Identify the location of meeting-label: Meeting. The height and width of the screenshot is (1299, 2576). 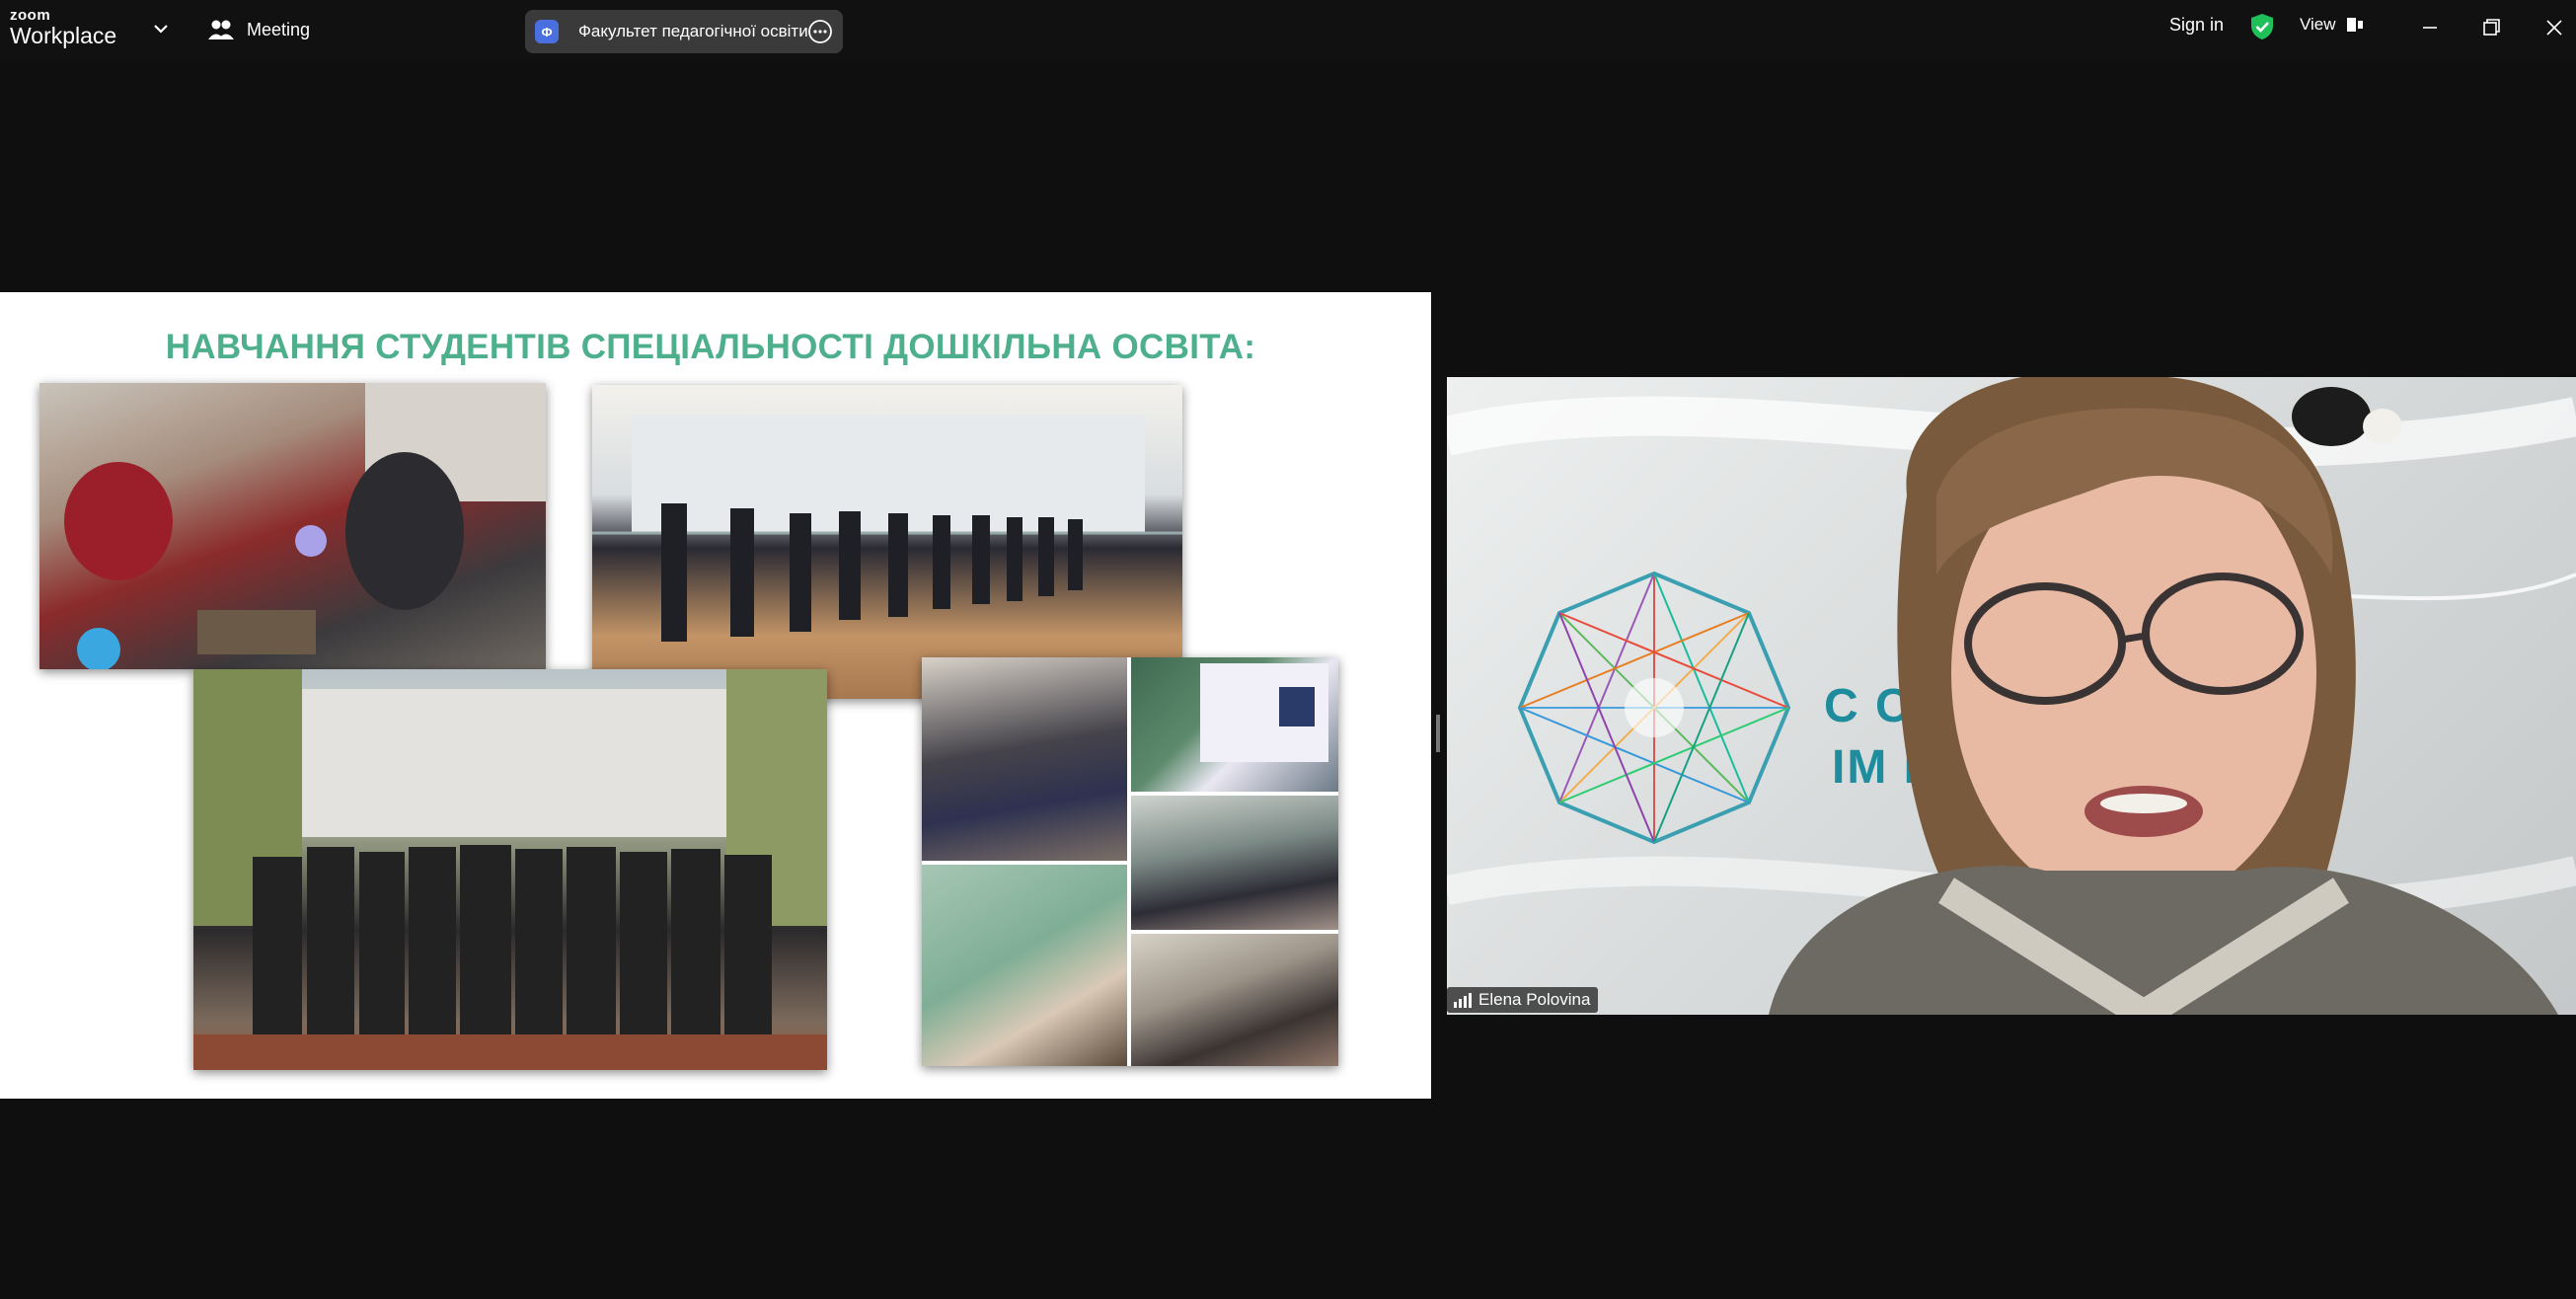
(279, 29).